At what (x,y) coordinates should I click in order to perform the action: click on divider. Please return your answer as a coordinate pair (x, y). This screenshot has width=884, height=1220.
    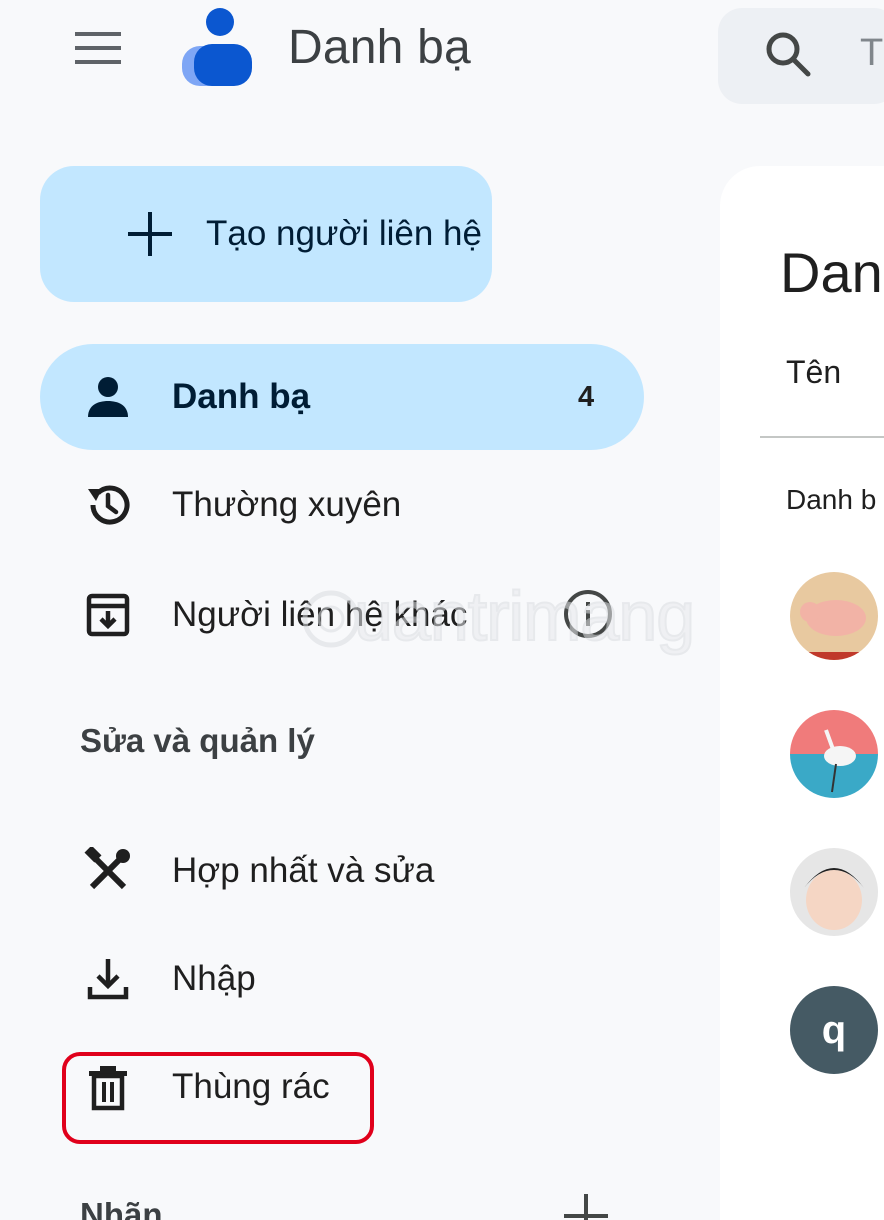
    Looking at the image, I should click on (822, 437).